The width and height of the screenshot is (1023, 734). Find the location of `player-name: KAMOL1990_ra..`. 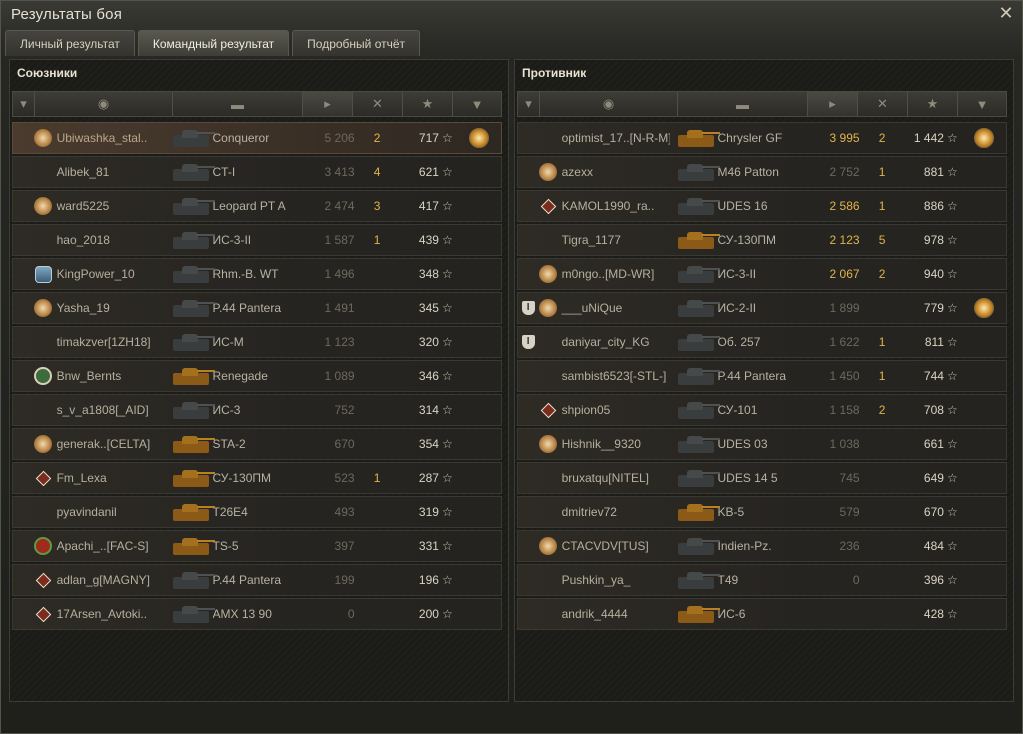

player-name: KAMOL1990_ra.. is located at coordinates (608, 206).